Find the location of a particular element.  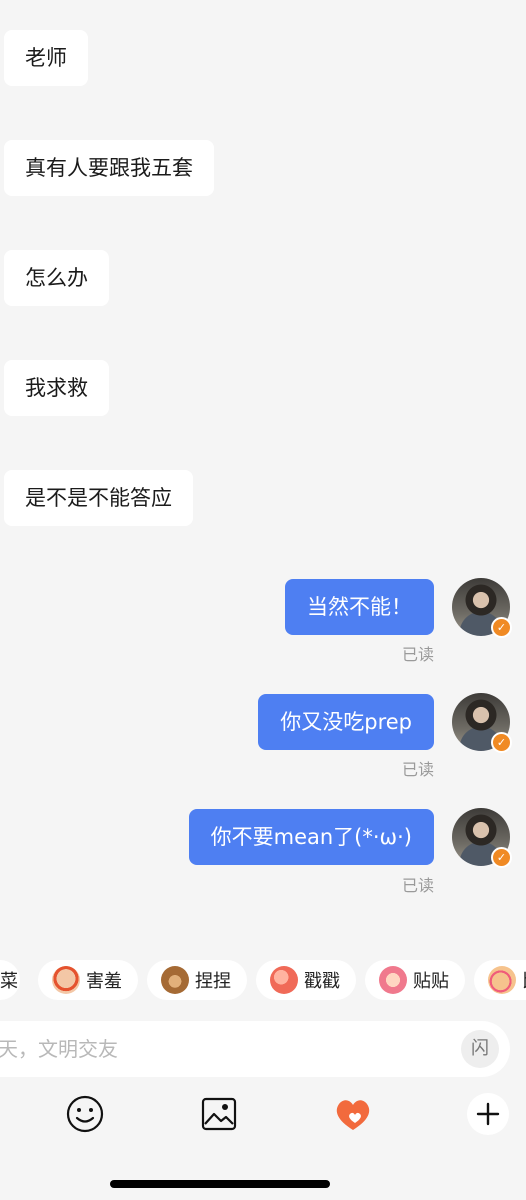

reaction-chip: 贴贴 is located at coordinates (415, 980).